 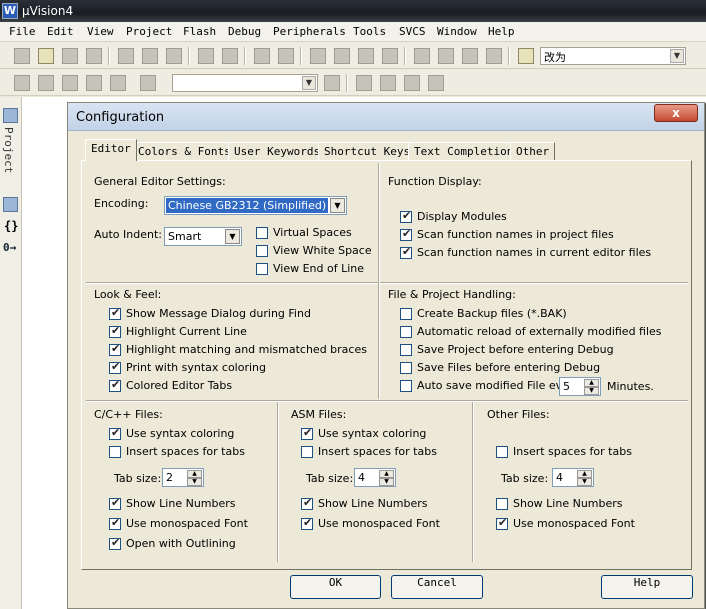 What do you see at coordinates (580, 386) in the screenshot?
I see `auto-save-minutes-spinner: 5 ▲ ▼` at bounding box center [580, 386].